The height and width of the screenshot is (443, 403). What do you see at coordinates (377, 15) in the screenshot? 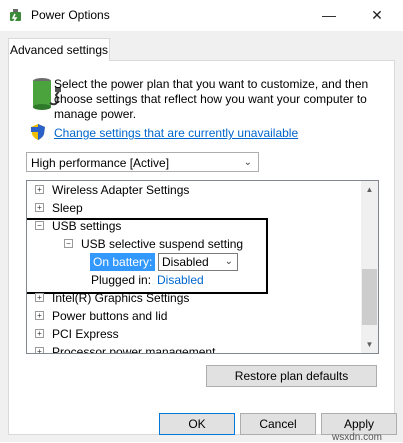
I see `close-button: ✕` at bounding box center [377, 15].